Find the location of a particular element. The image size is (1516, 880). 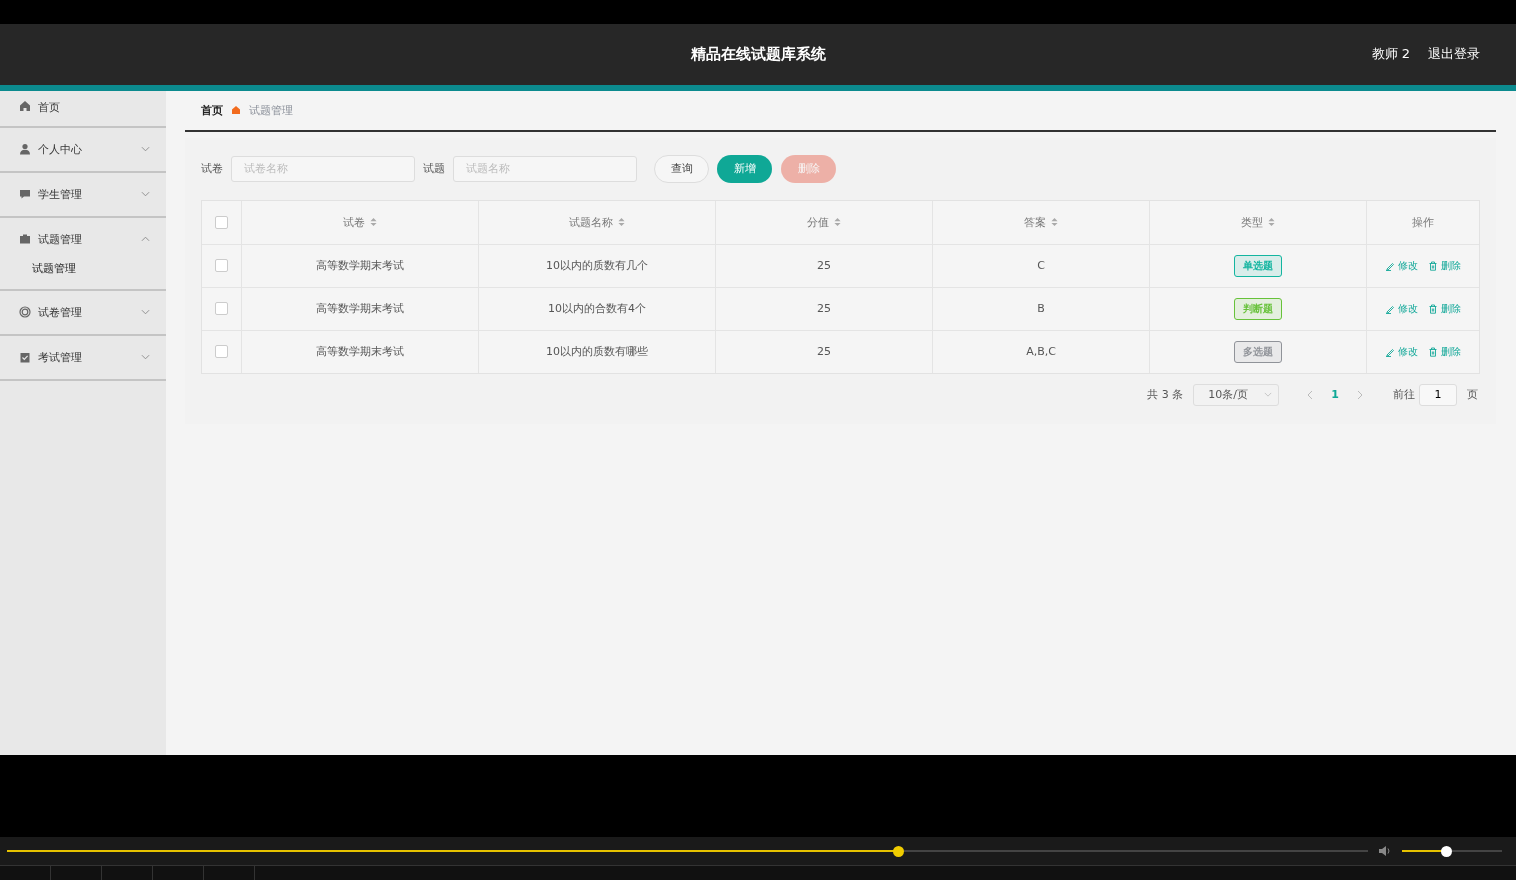

goto-page-field: 1 is located at coordinates (1438, 394).